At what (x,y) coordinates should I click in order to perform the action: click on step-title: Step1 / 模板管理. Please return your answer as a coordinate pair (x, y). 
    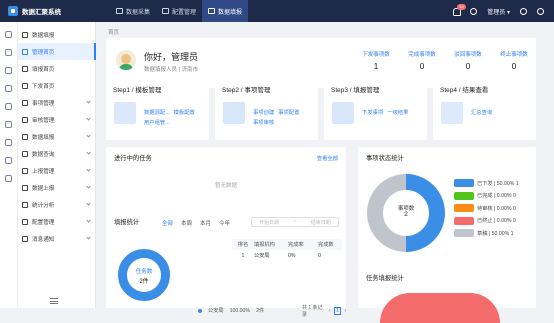
    Looking at the image, I should click on (137, 90).